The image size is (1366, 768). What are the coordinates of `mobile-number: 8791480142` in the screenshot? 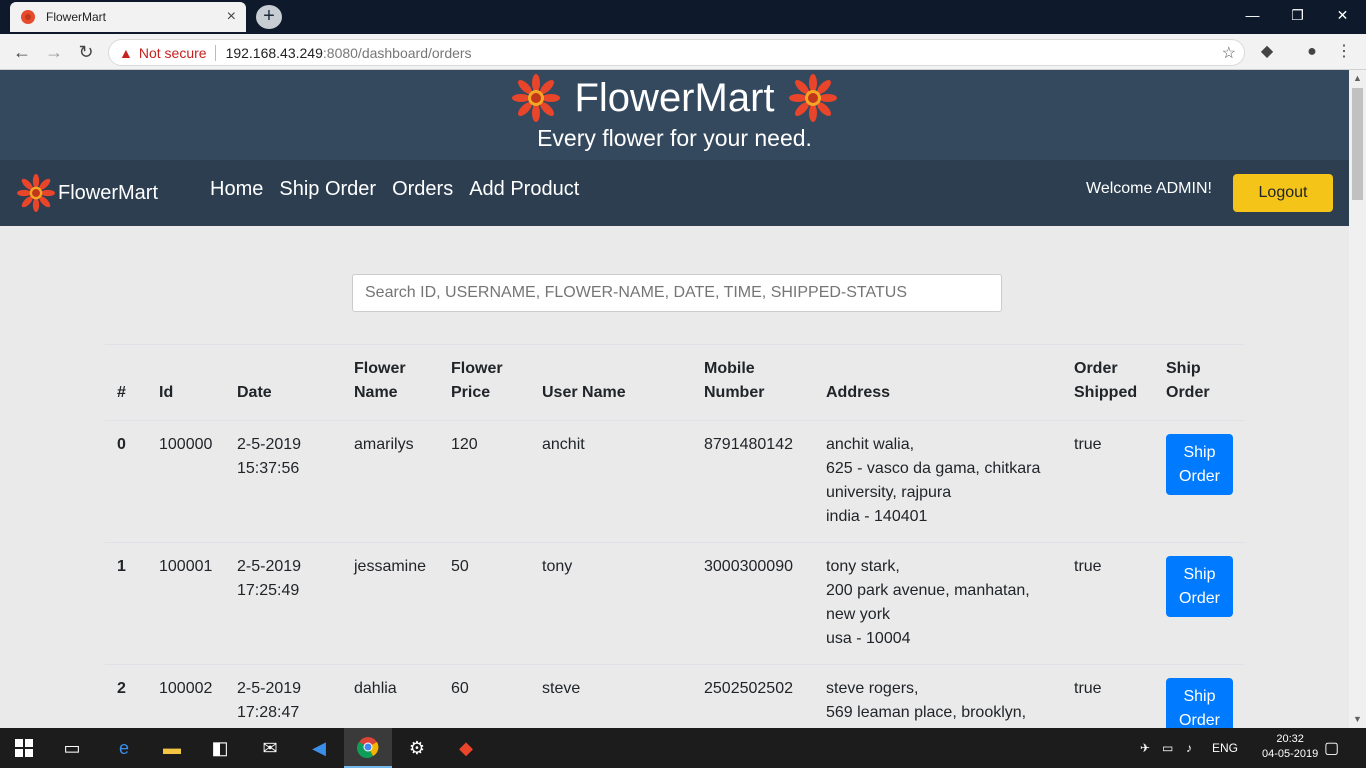 It's located at (753, 481).